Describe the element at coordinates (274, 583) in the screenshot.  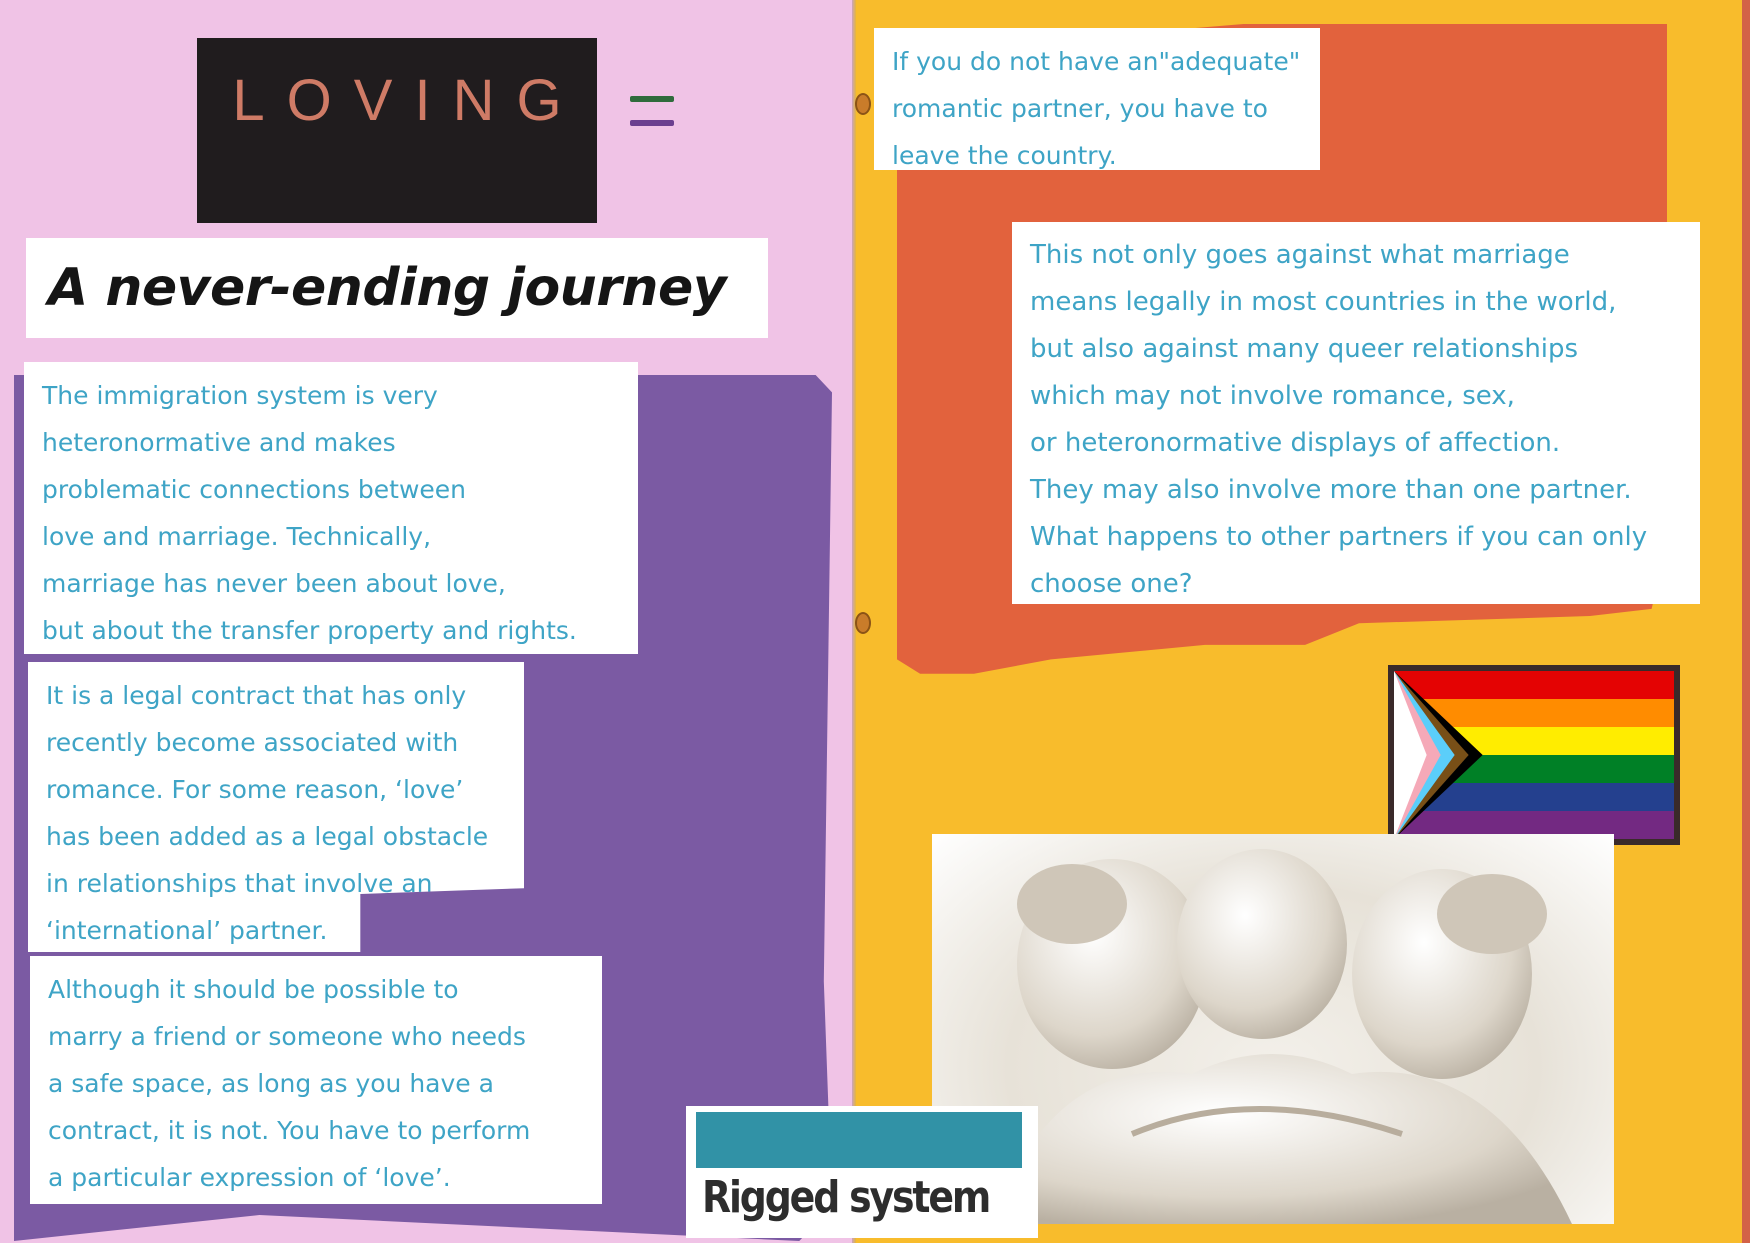
I see `note-line: marriage has never been about love,` at that location.